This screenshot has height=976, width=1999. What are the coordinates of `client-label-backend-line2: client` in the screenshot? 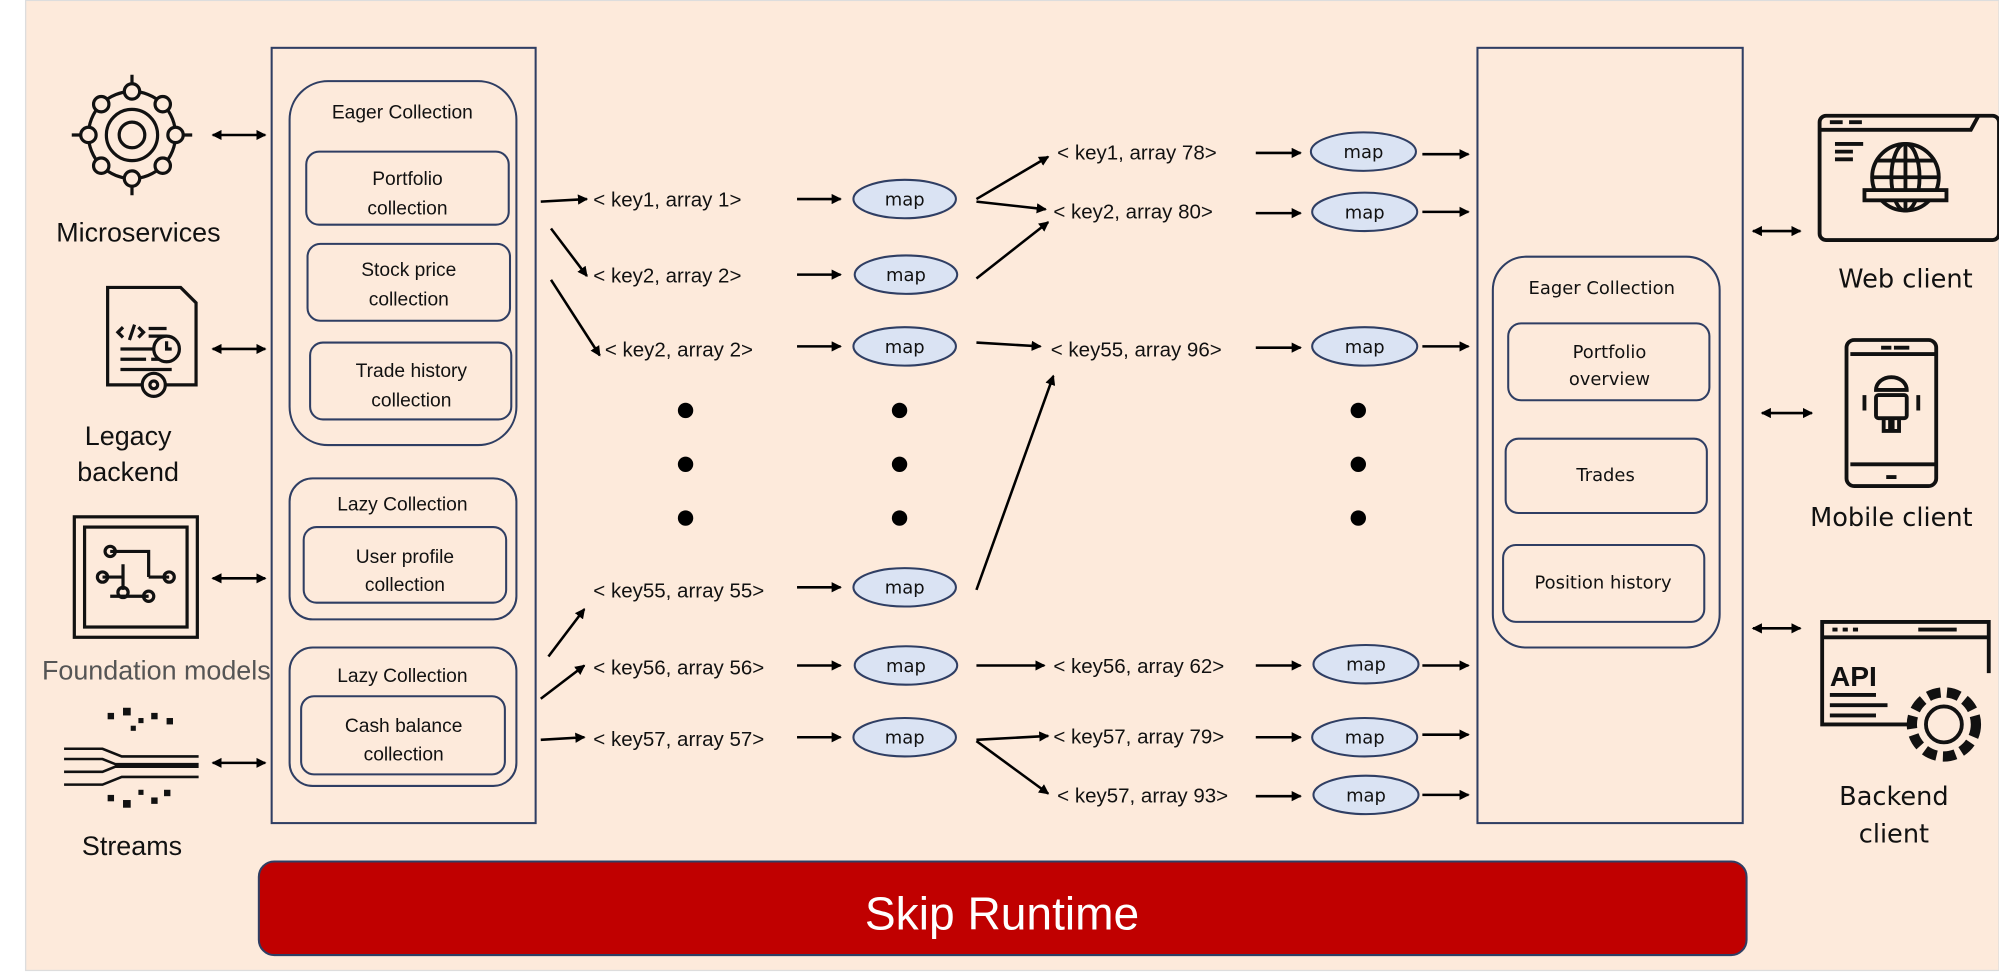 It's located at (1894, 834).